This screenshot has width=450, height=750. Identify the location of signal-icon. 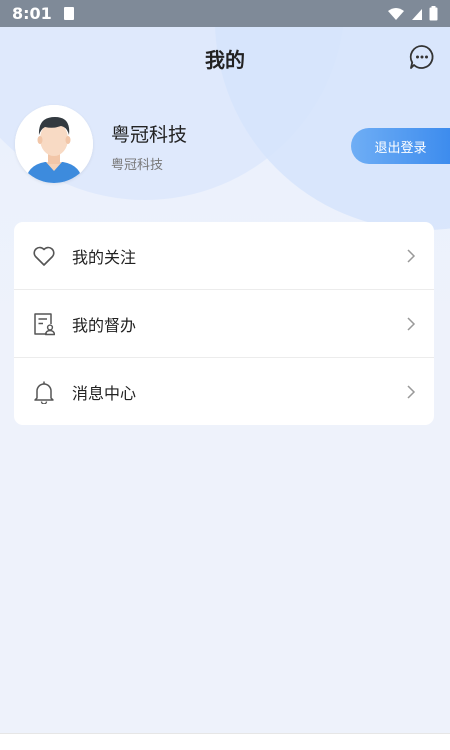
(417, 14).